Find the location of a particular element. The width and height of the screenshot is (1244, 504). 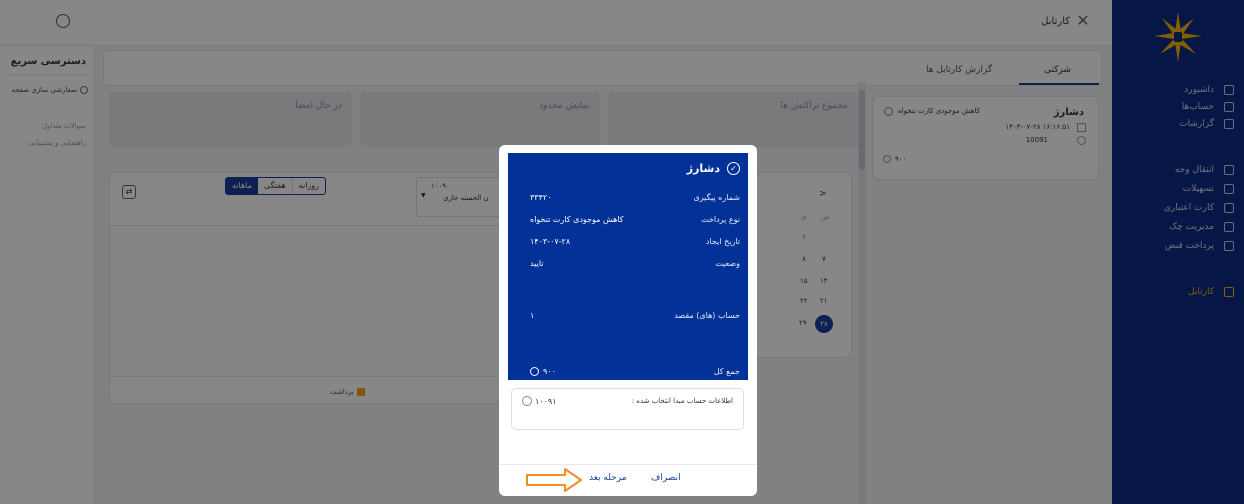

total-value: ۹۰۰ is located at coordinates (543, 371).